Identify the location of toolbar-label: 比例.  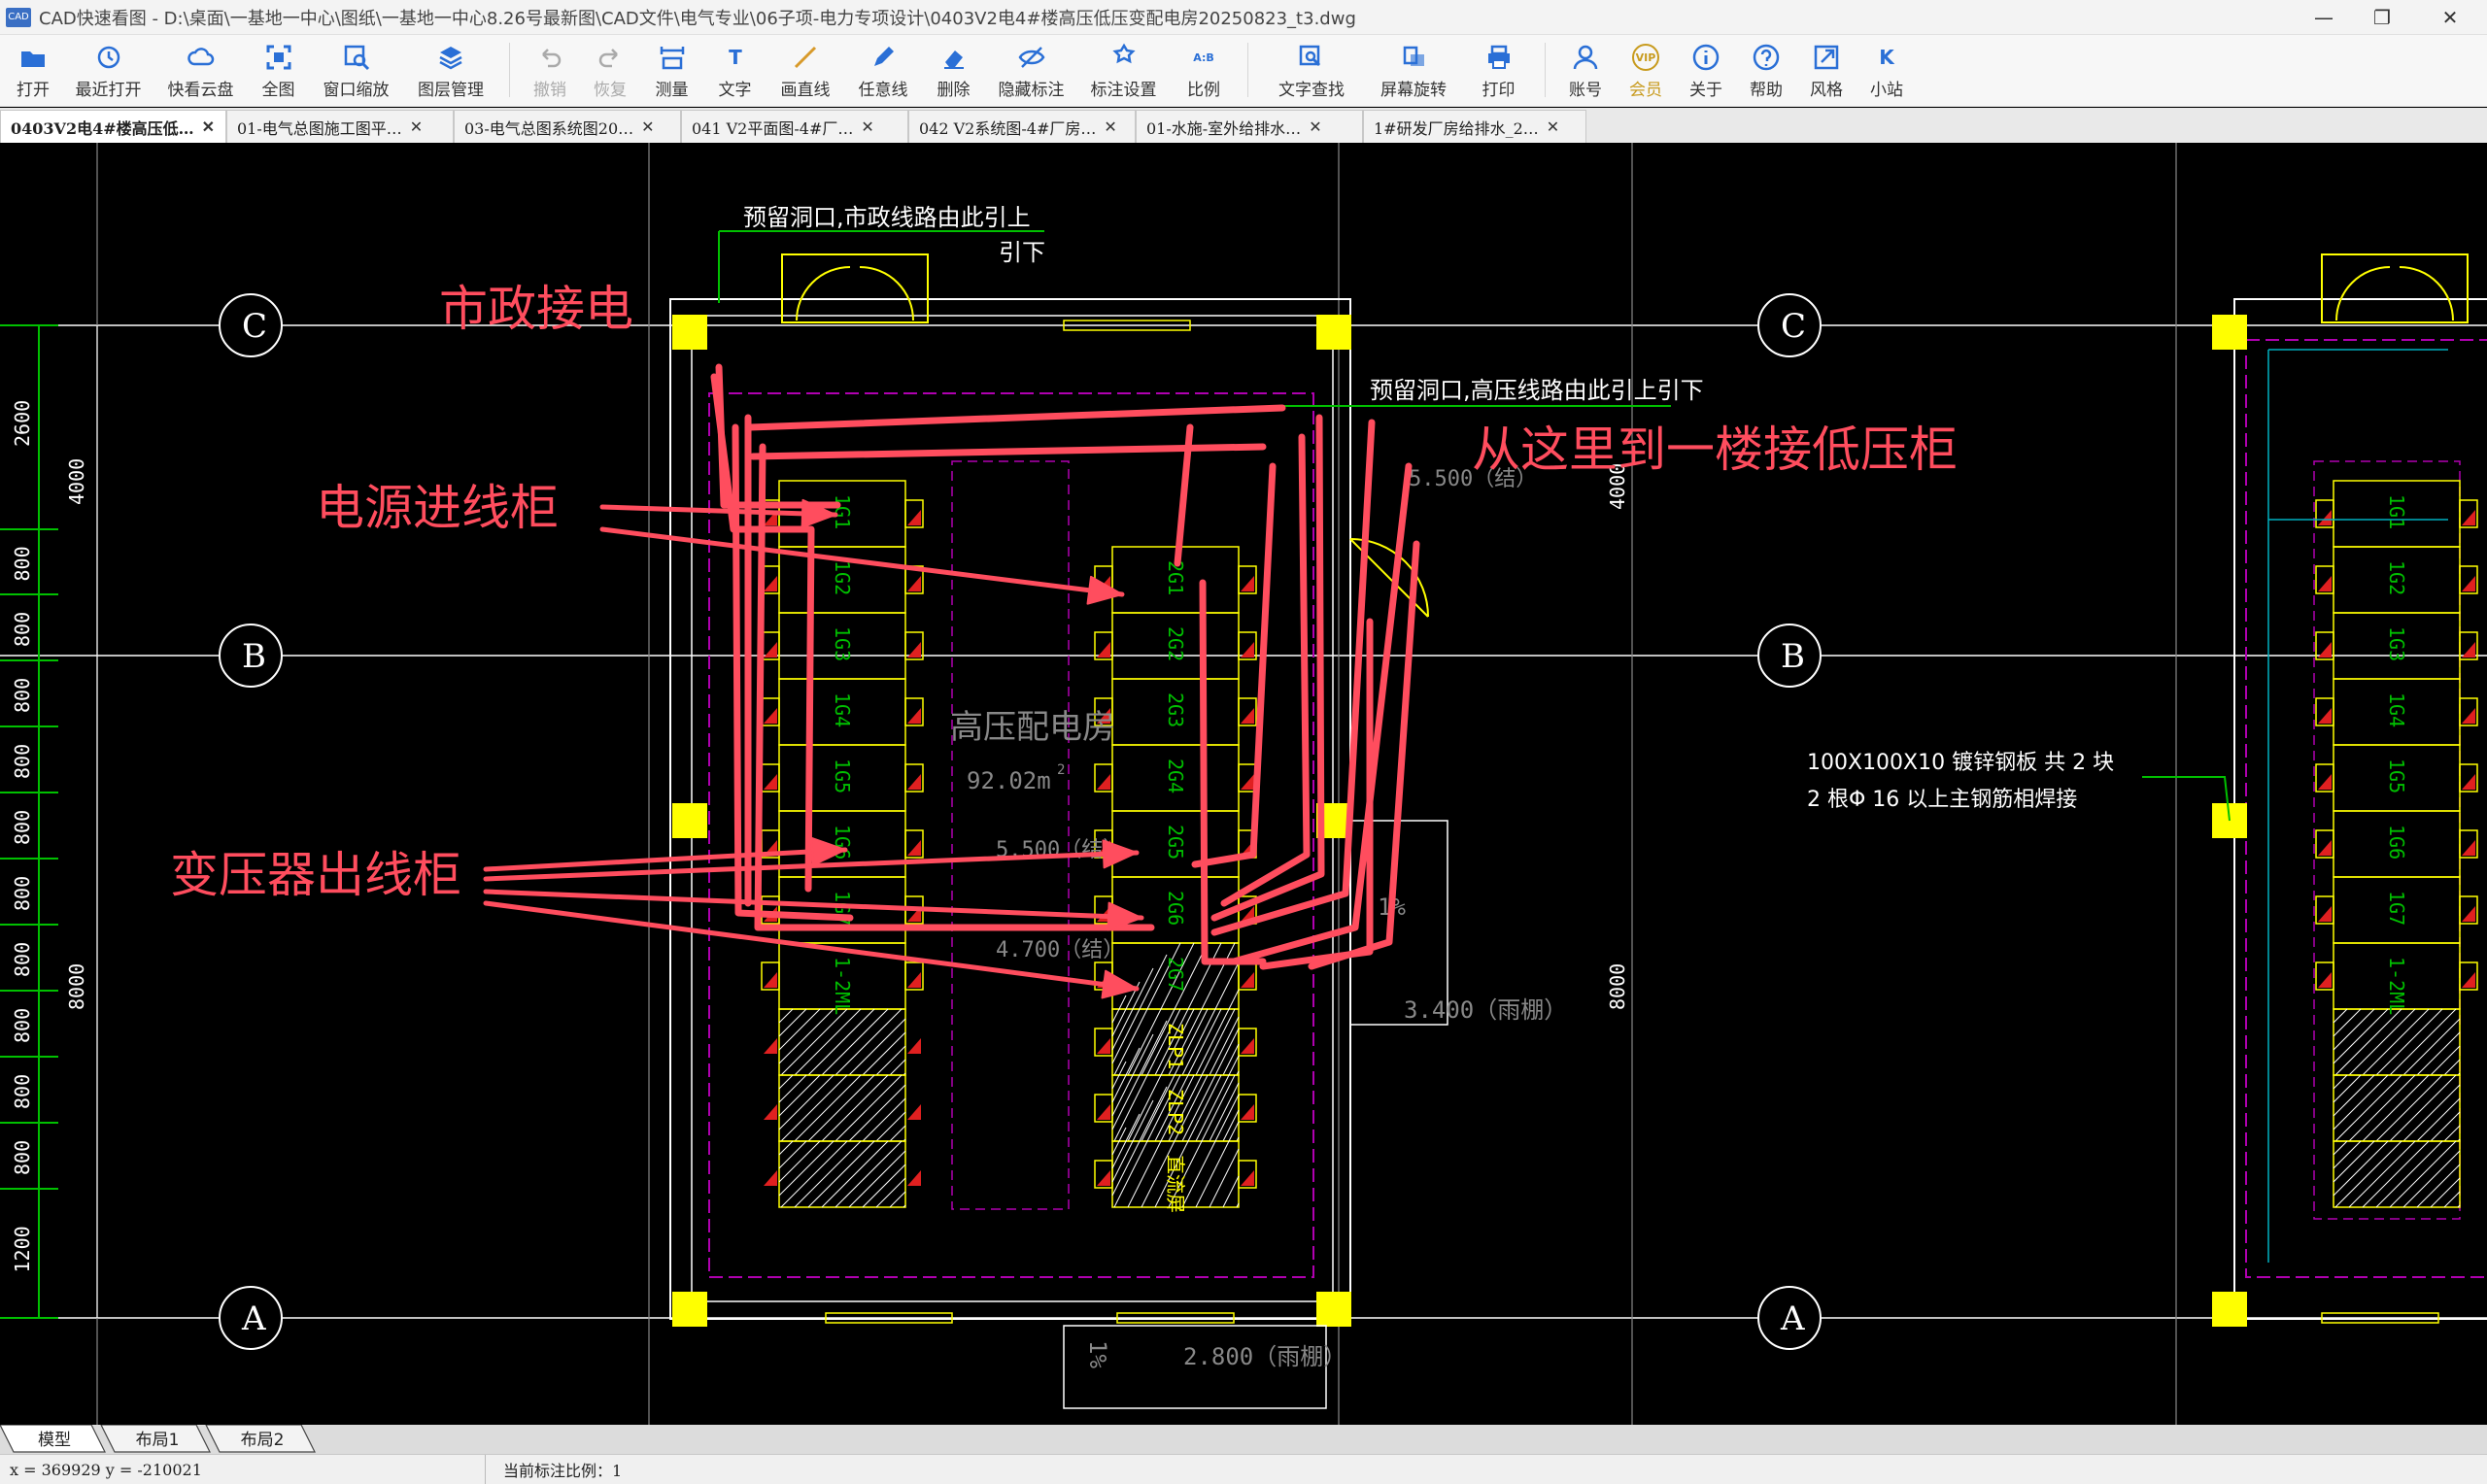
(1203, 90).